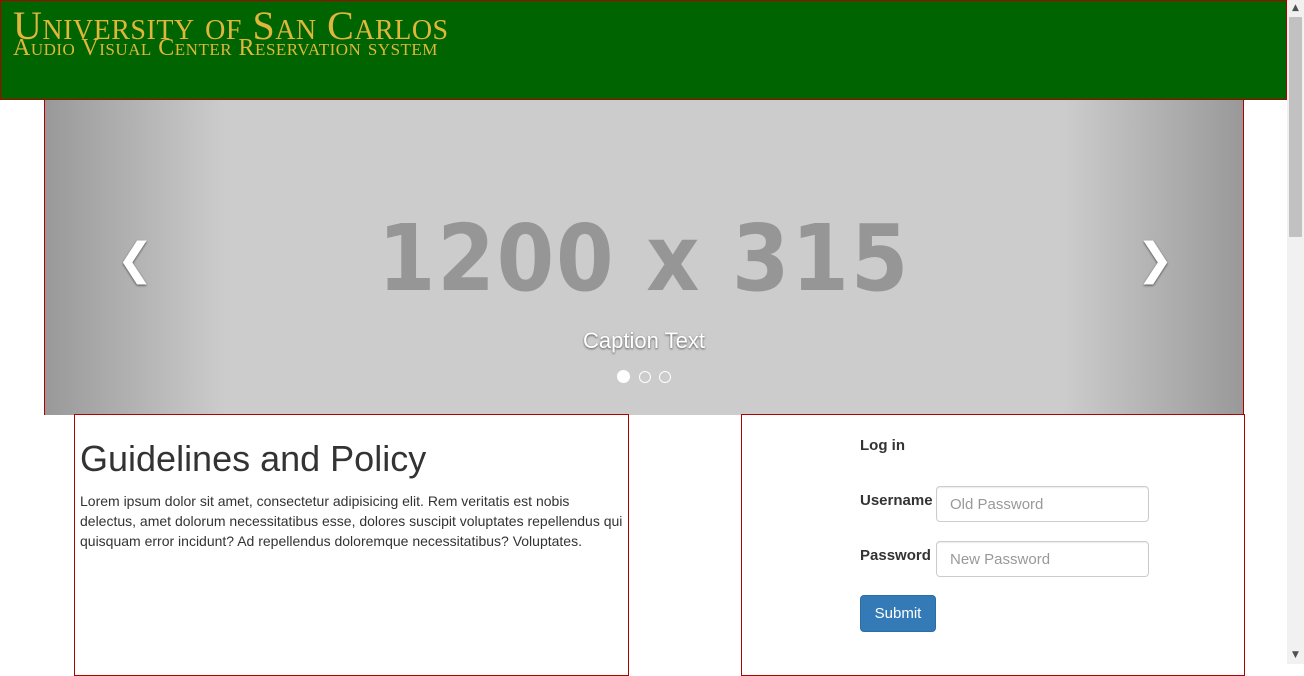  What do you see at coordinates (1295, 8) in the screenshot?
I see `scroll-up-icon: ▲` at bounding box center [1295, 8].